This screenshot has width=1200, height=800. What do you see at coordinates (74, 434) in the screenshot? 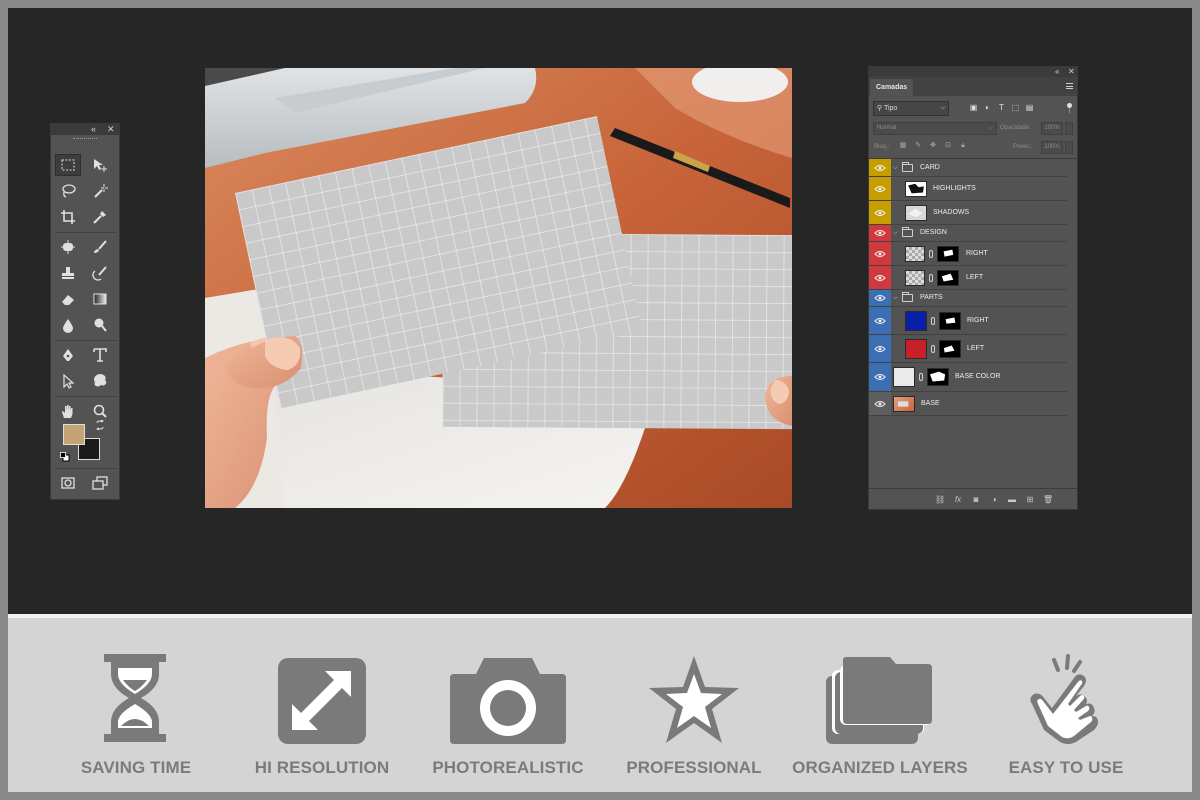
I see `foreground-color-swatch` at bounding box center [74, 434].